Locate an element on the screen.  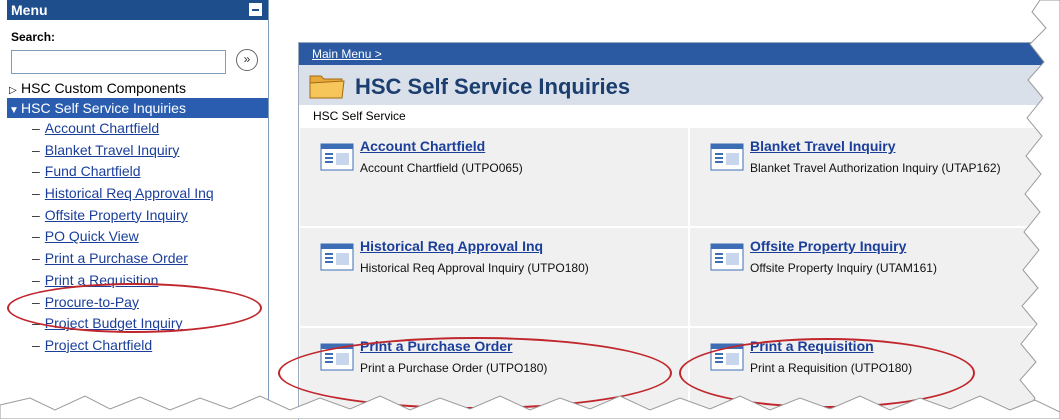
breadcrumb: Main Menu > is located at coordinates (679, 54).